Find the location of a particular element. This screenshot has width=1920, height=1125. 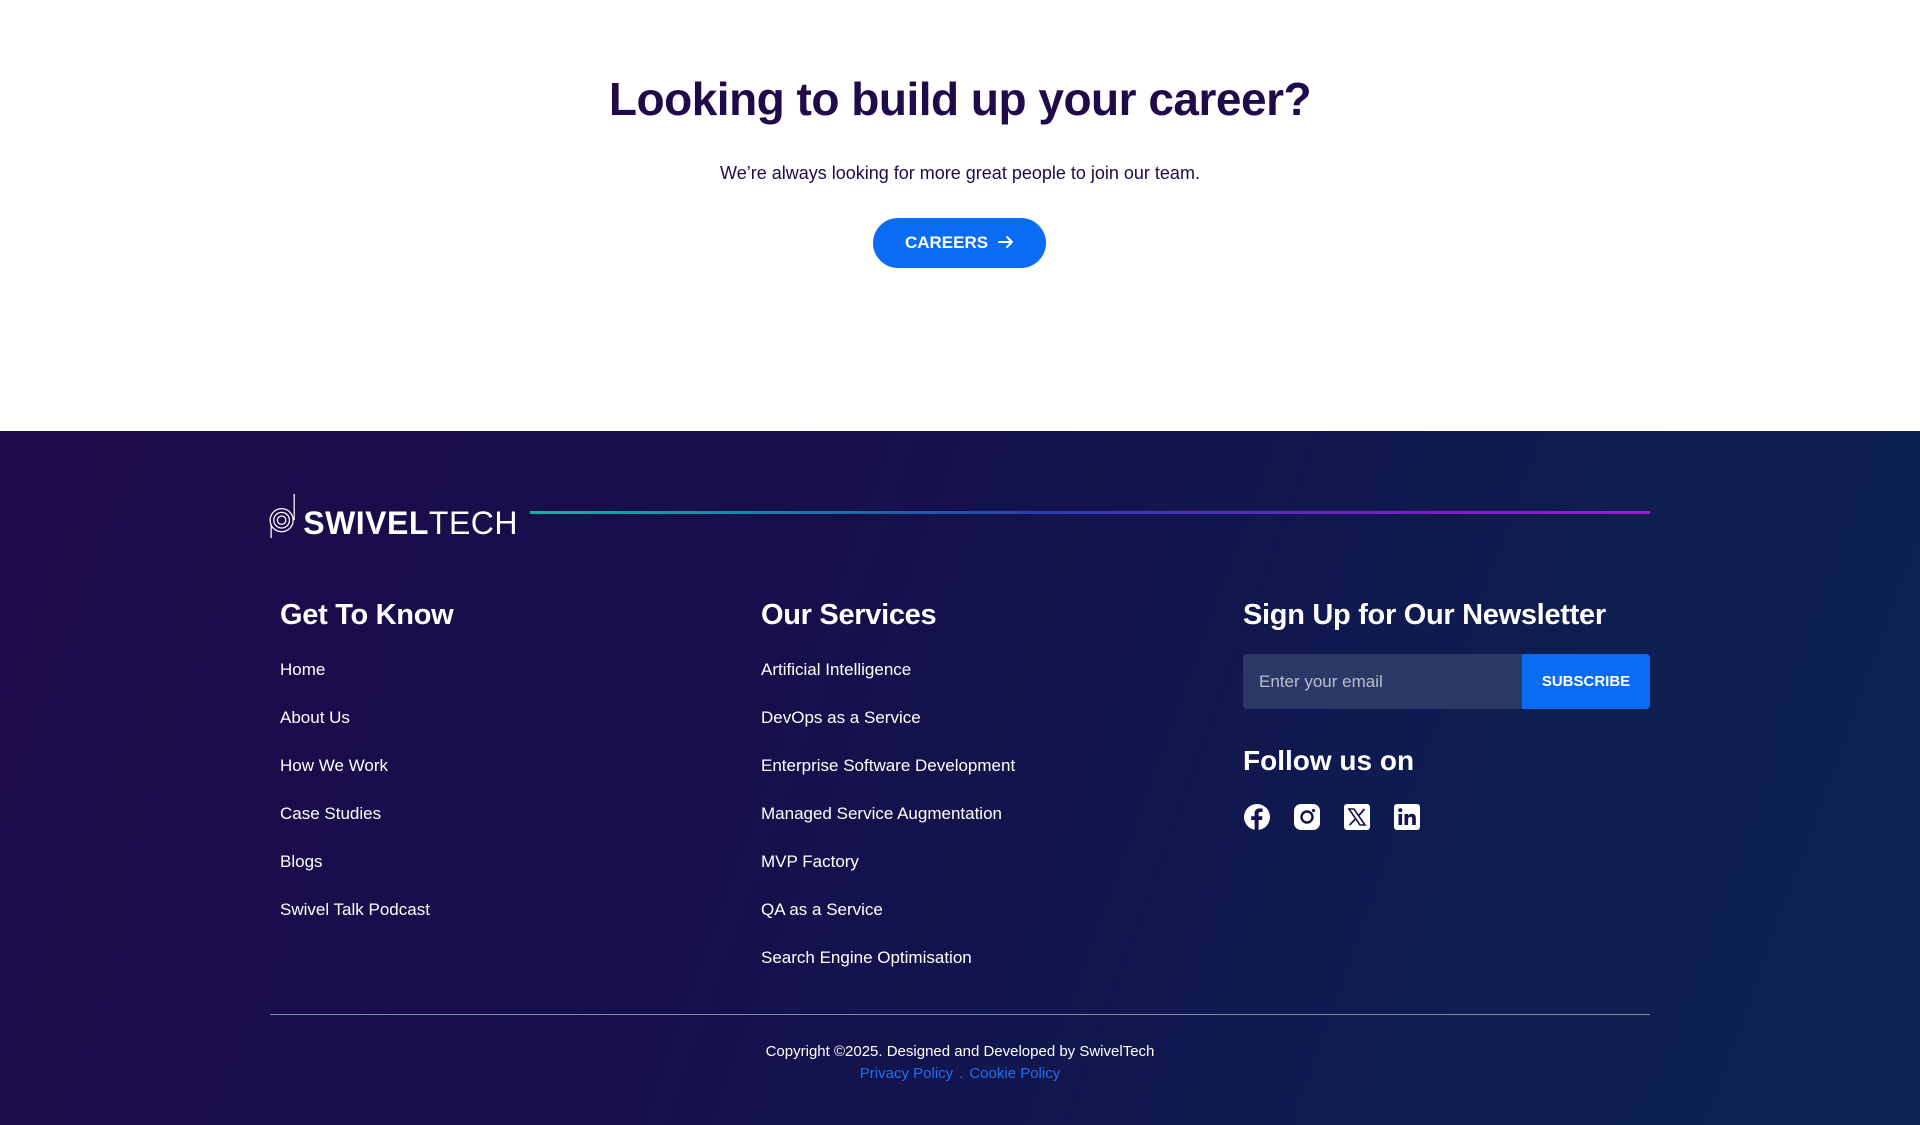

careers-button: CAREERS is located at coordinates (959, 243).